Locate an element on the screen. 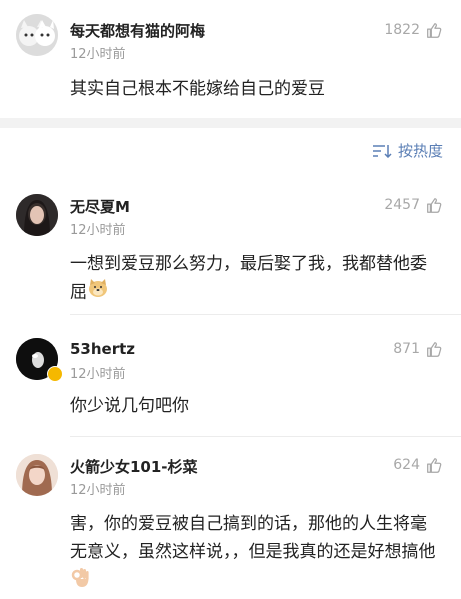 This screenshot has height=599, width=461. sort-icon is located at coordinates (382, 151).